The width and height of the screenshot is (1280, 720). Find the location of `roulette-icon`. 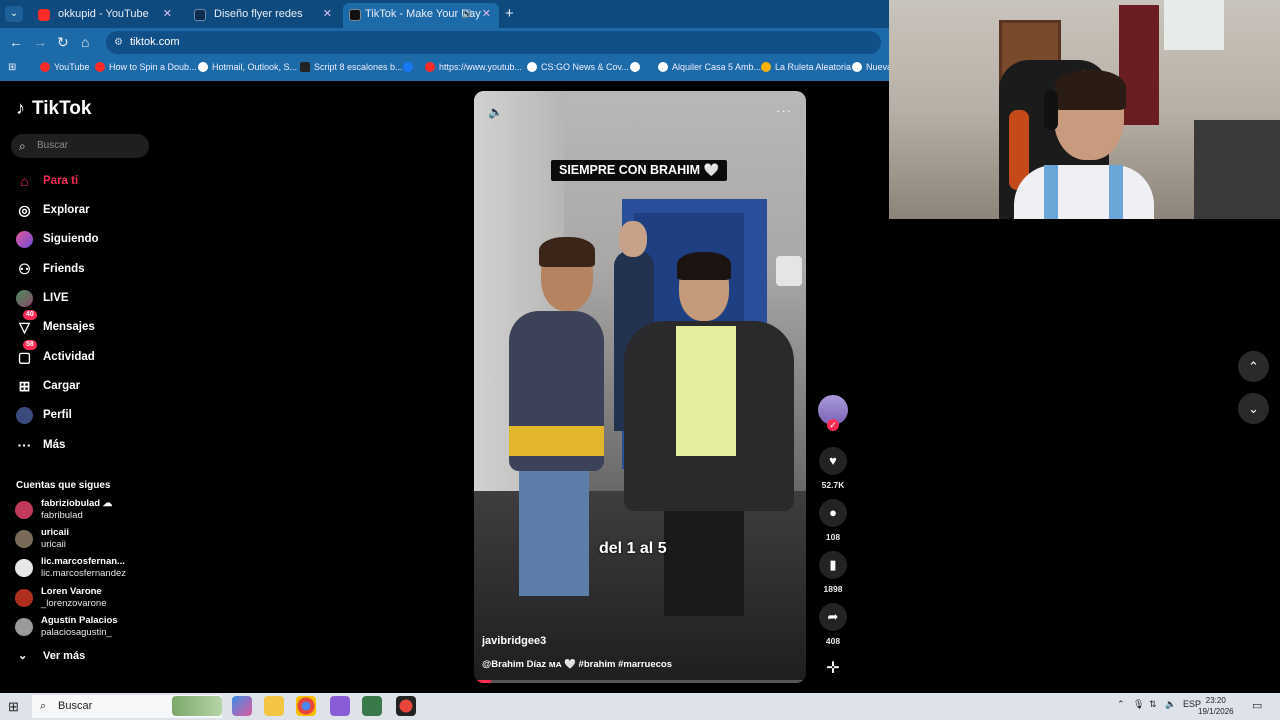

roulette-icon is located at coordinates (766, 67).